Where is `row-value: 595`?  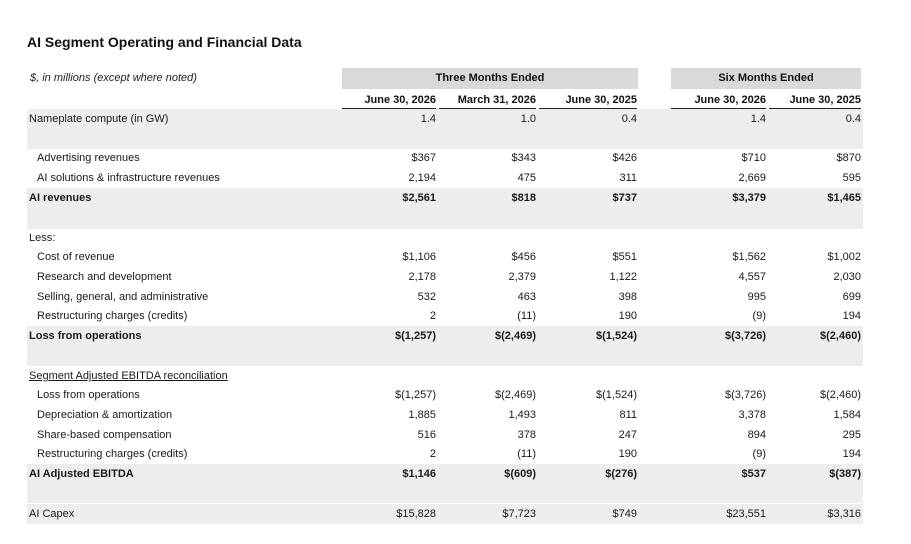 row-value: 595 is located at coordinates (815, 178).